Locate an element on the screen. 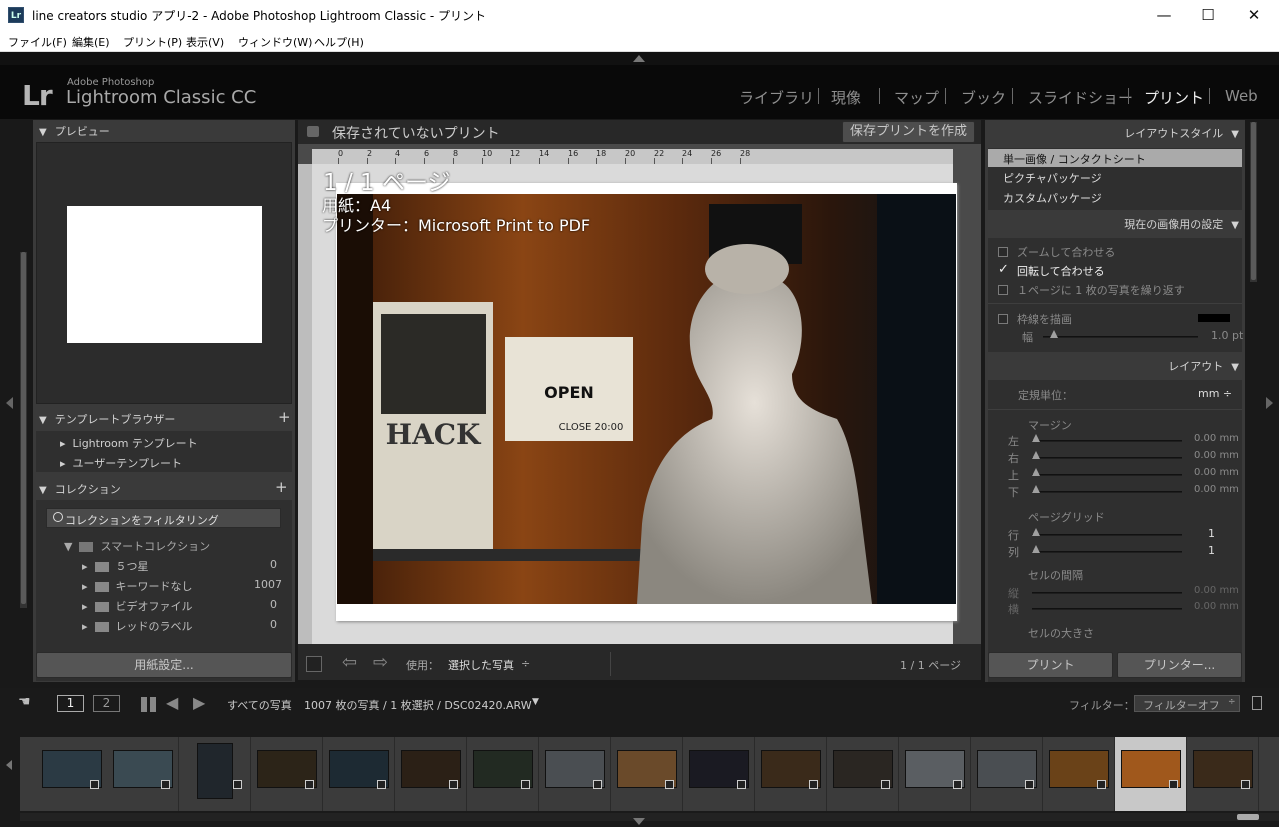  layout-style-header: レイアウトスタイル ▼ is located at coordinates (1181, 135).